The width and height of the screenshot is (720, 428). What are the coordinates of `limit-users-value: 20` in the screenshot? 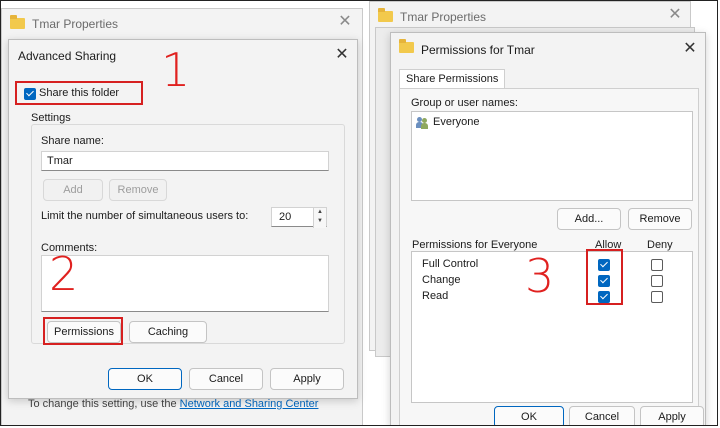 It's located at (285, 217).